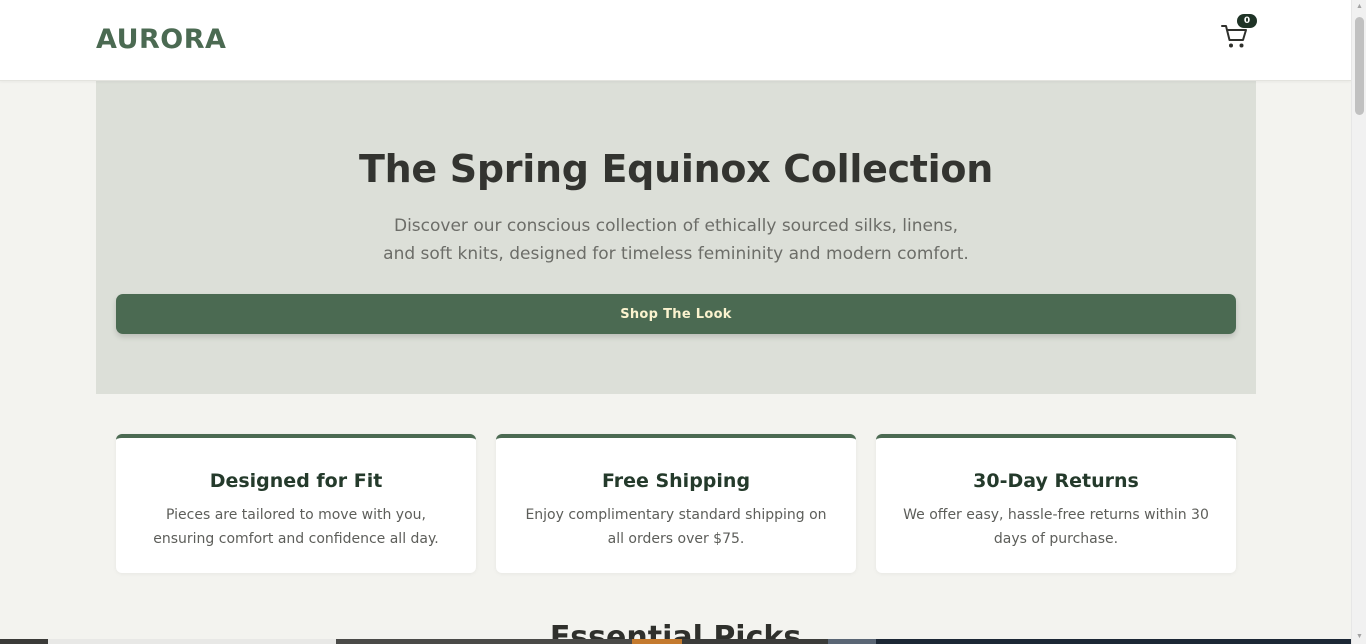 This screenshot has height=644, width=1366. Describe the element at coordinates (675, 40) in the screenshot. I see `site-header: AURORA 0` at that location.